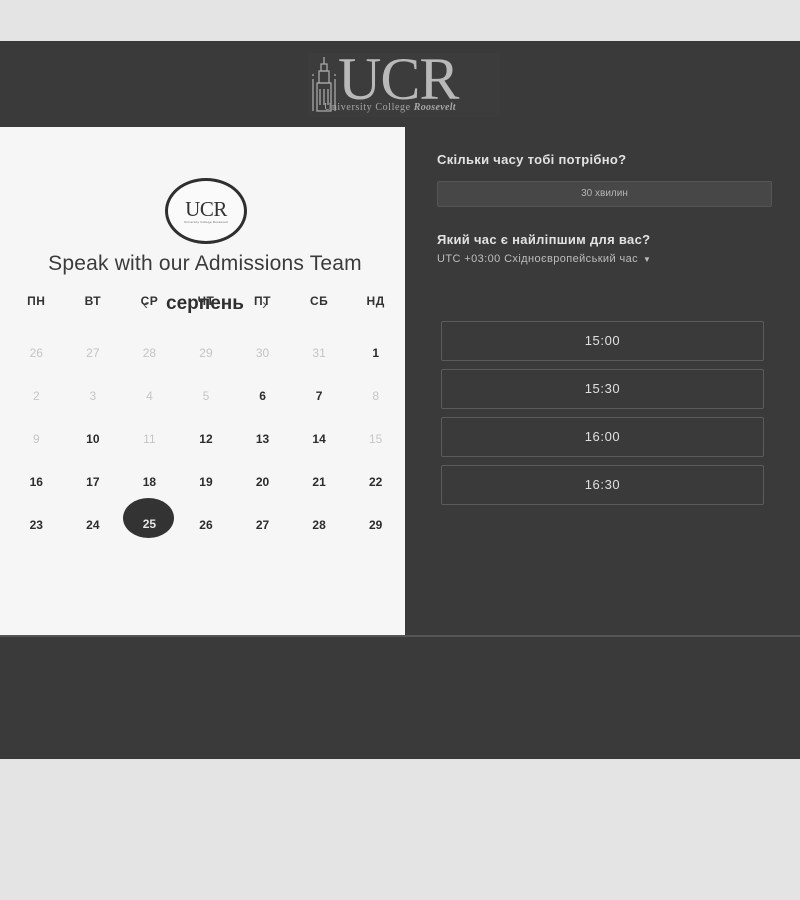  Describe the element at coordinates (36, 482) in the screenshot. I see `calendar-day-available: 16` at that location.